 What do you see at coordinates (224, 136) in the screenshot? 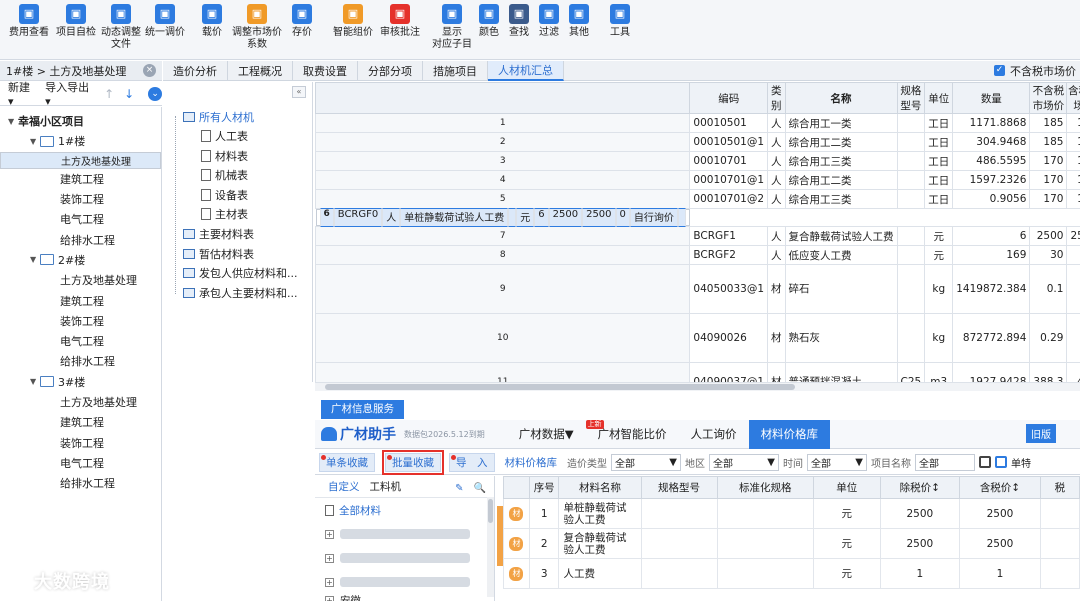
I see `category-item: 人工表` at bounding box center [224, 136].